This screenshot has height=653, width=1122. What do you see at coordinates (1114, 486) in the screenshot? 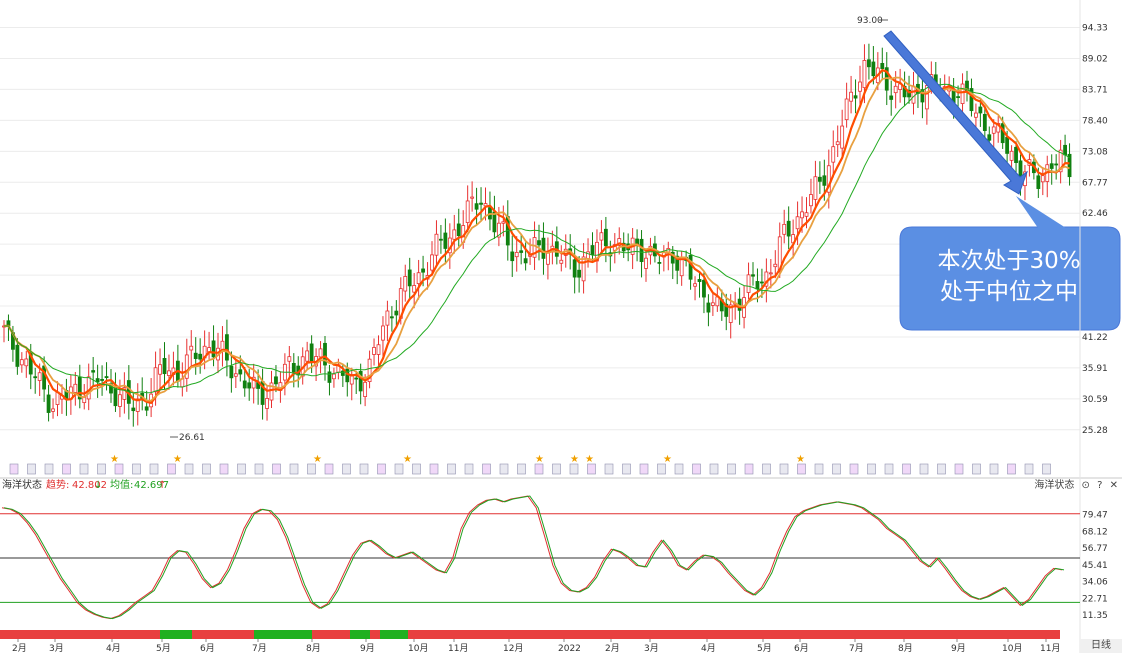
I see `close-icon: ✕` at bounding box center [1114, 486].